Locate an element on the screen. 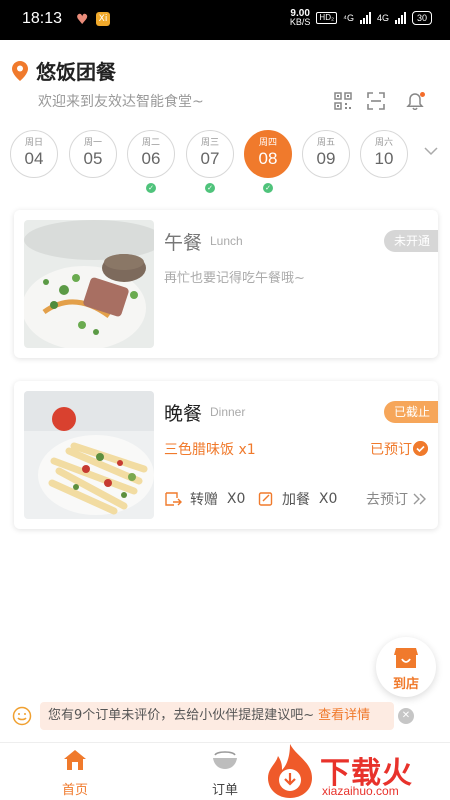 Image resolution: width=450 pixels, height=800 pixels. transfer-icon is located at coordinates (173, 499).